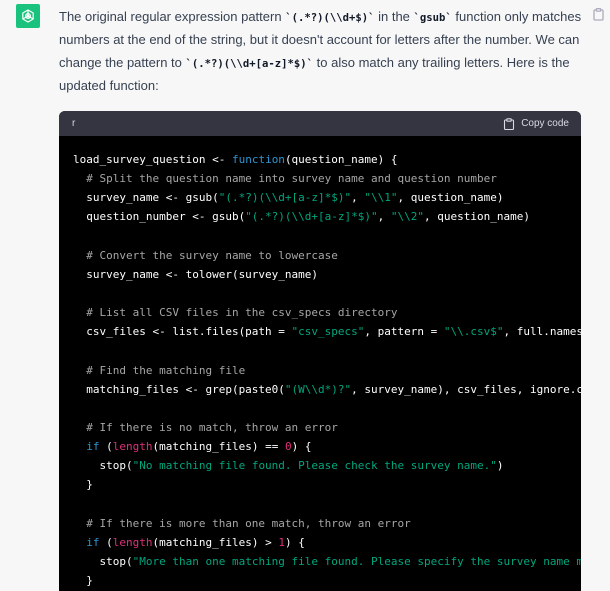  What do you see at coordinates (196, 274) in the screenshot?
I see `code-token: survey_name <- tolower(survey_name)` at bounding box center [196, 274].